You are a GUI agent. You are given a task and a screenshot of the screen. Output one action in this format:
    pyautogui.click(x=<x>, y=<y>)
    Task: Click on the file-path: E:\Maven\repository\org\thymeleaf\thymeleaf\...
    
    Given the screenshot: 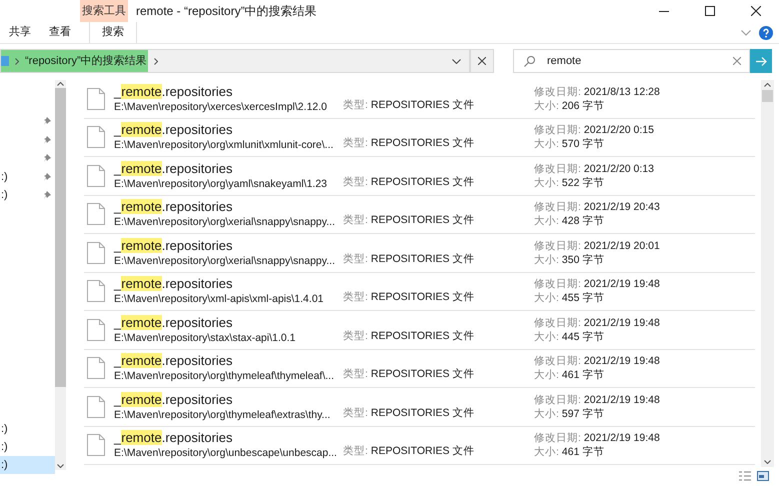 What is the action you would take?
    pyautogui.click(x=224, y=376)
    